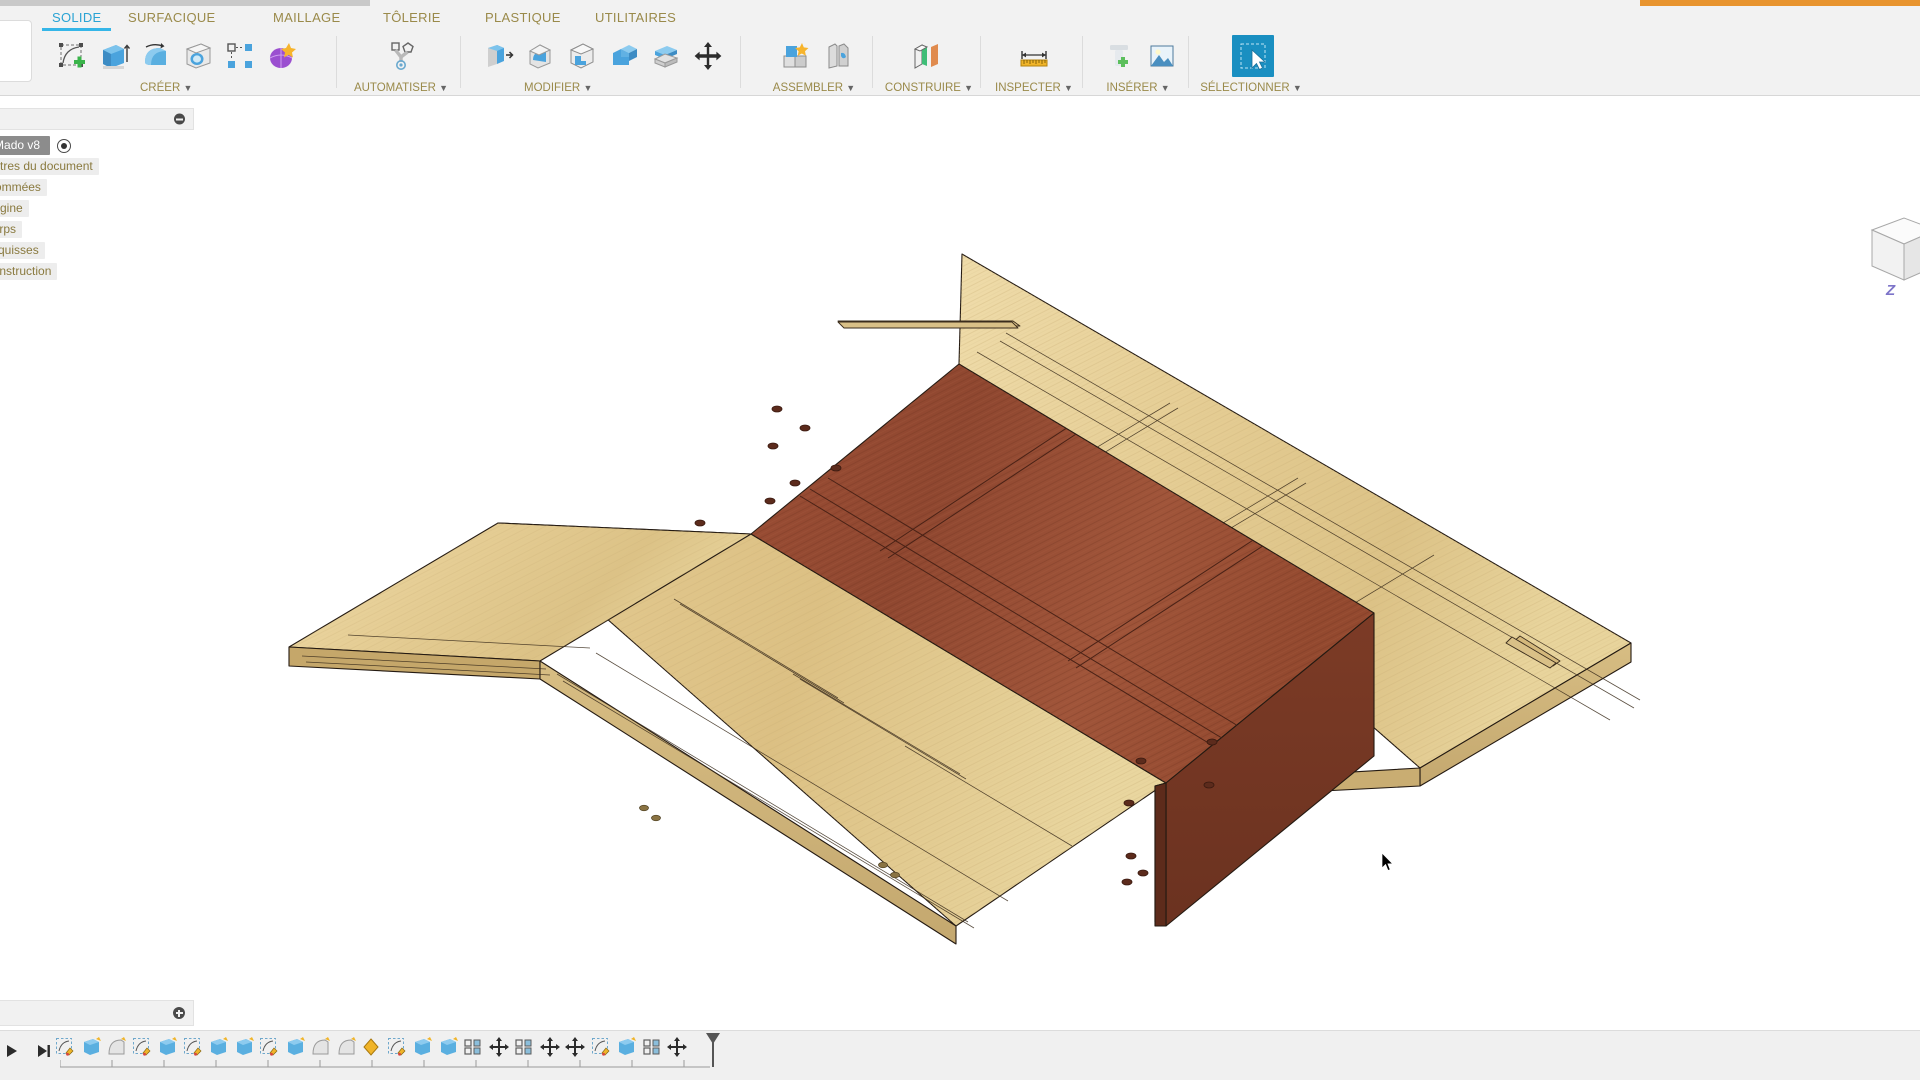 The image size is (1920, 1080). I want to click on timeline-end-marker, so click(713, 1050).